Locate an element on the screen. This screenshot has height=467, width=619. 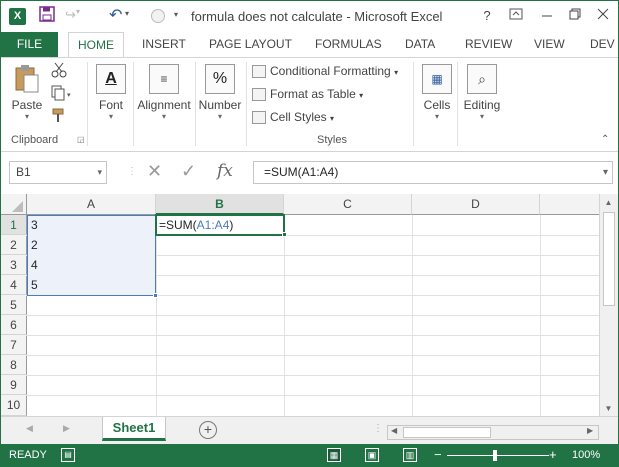
format-as-table-label: Format as Table is located at coordinates (313, 94).